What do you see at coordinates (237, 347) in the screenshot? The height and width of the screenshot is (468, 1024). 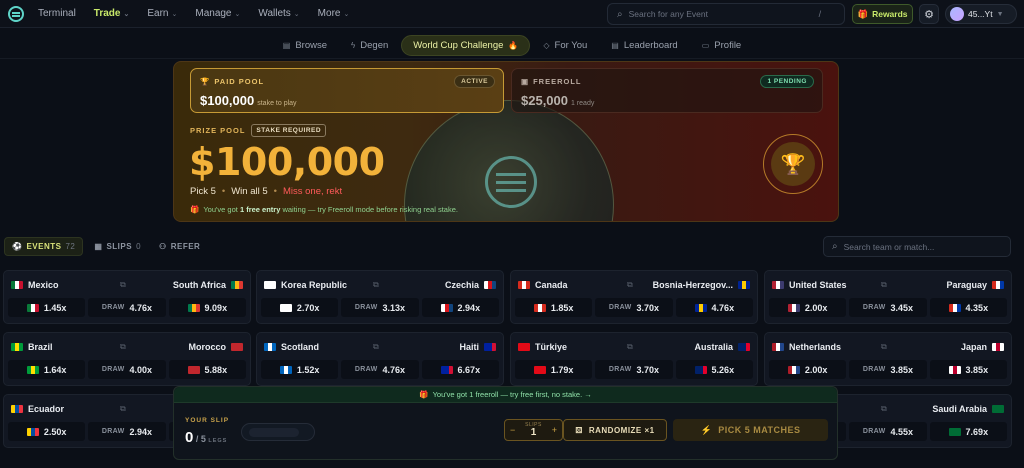 I see `away-flag-icon` at bounding box center [237, 347].